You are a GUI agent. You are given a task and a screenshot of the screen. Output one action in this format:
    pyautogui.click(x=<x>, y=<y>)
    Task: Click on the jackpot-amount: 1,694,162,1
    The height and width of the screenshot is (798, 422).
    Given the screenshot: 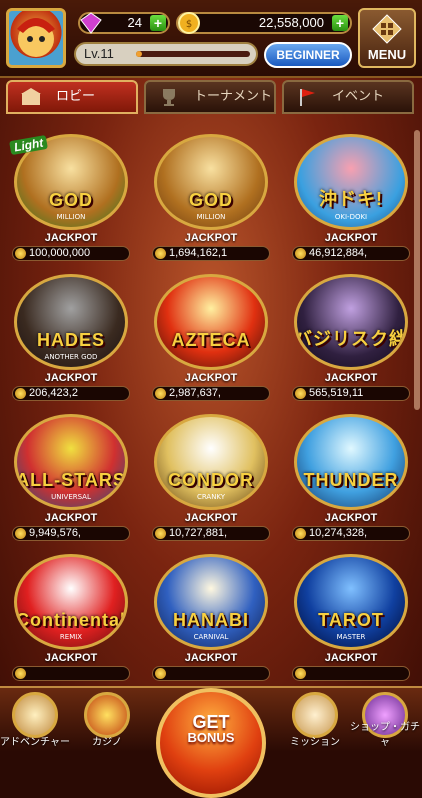 What is the action you would take?
    pyautogui.click(x=198, y=253)
    